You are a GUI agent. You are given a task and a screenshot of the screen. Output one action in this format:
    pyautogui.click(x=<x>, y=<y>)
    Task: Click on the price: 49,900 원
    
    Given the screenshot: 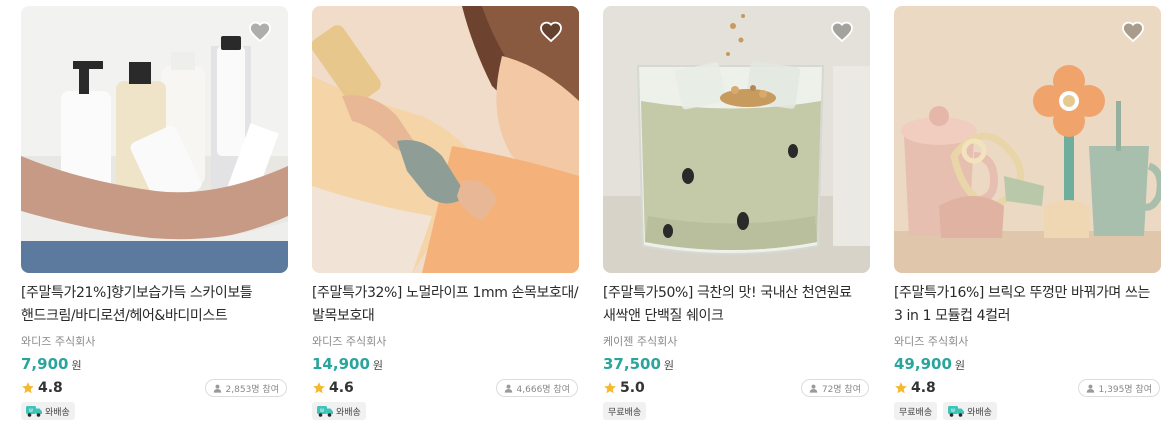 What is the action you would take?
    pyautogui.click(x=1027, y=364)
    